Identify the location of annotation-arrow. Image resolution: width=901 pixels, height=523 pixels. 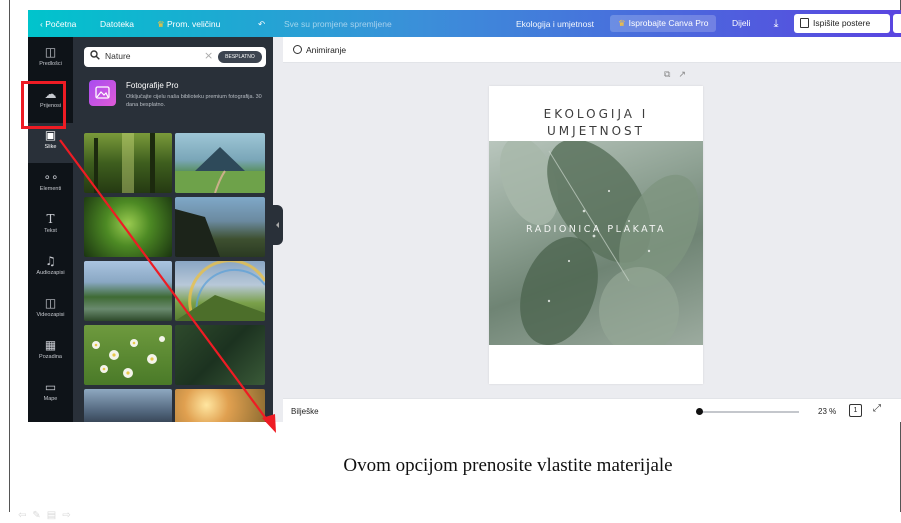
(167, 286).